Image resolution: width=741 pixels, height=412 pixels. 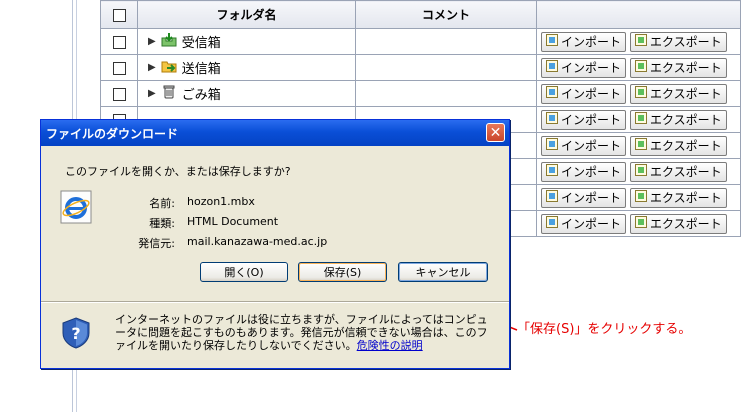 I want to click on folder-cell: ▶ ごみ箱, so click(x=246, y=93).